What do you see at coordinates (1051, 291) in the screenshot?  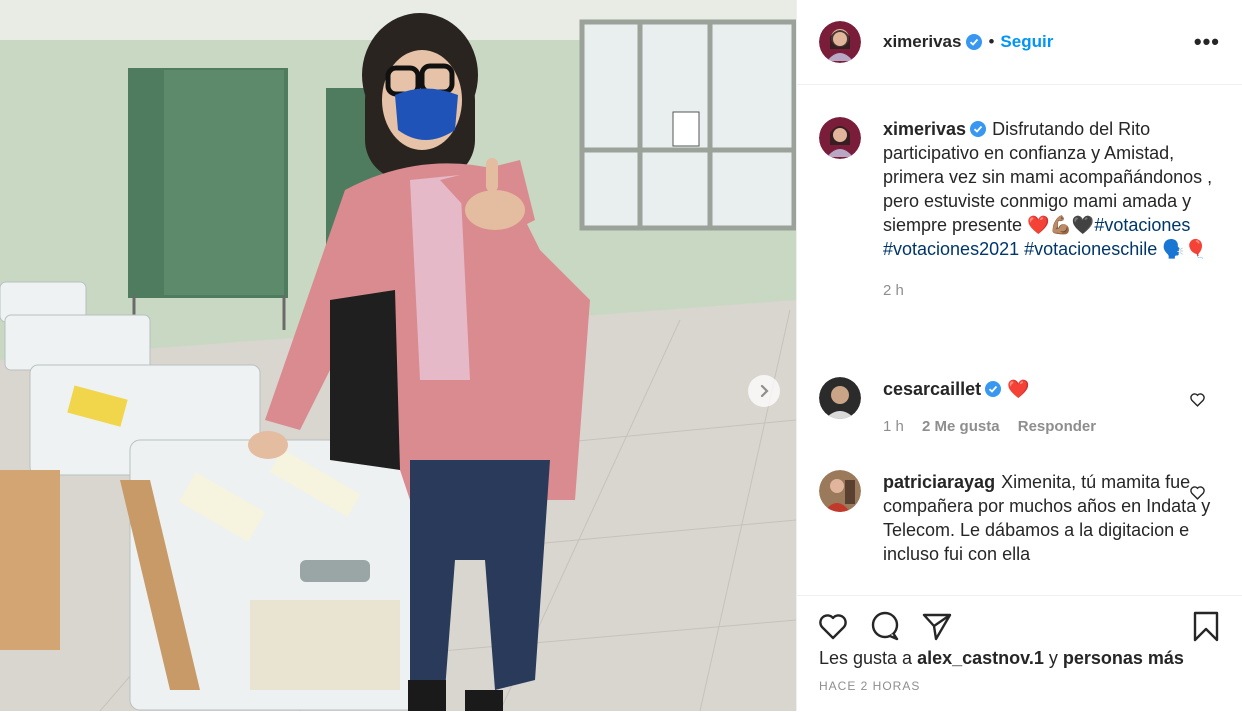 I see `caption-meta: 2 h` at bounding box center [1051, 291].